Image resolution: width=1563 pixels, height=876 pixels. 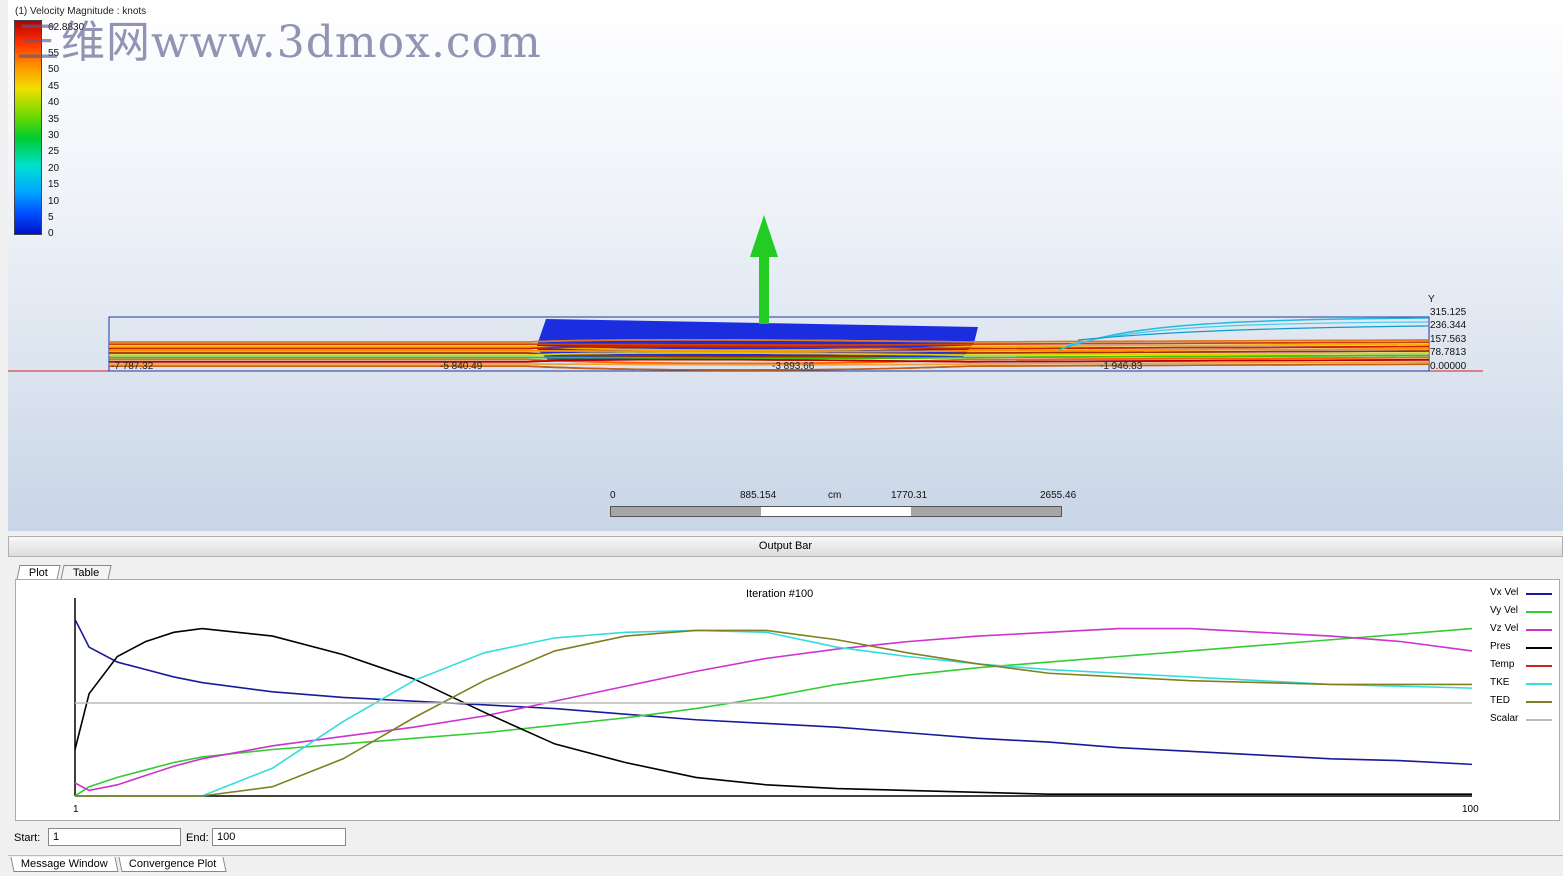 What do you see at coordinates (909, 495) in the screenshot?
I see `scale-label-second: 1770.31` at bounding box center [909, 495].